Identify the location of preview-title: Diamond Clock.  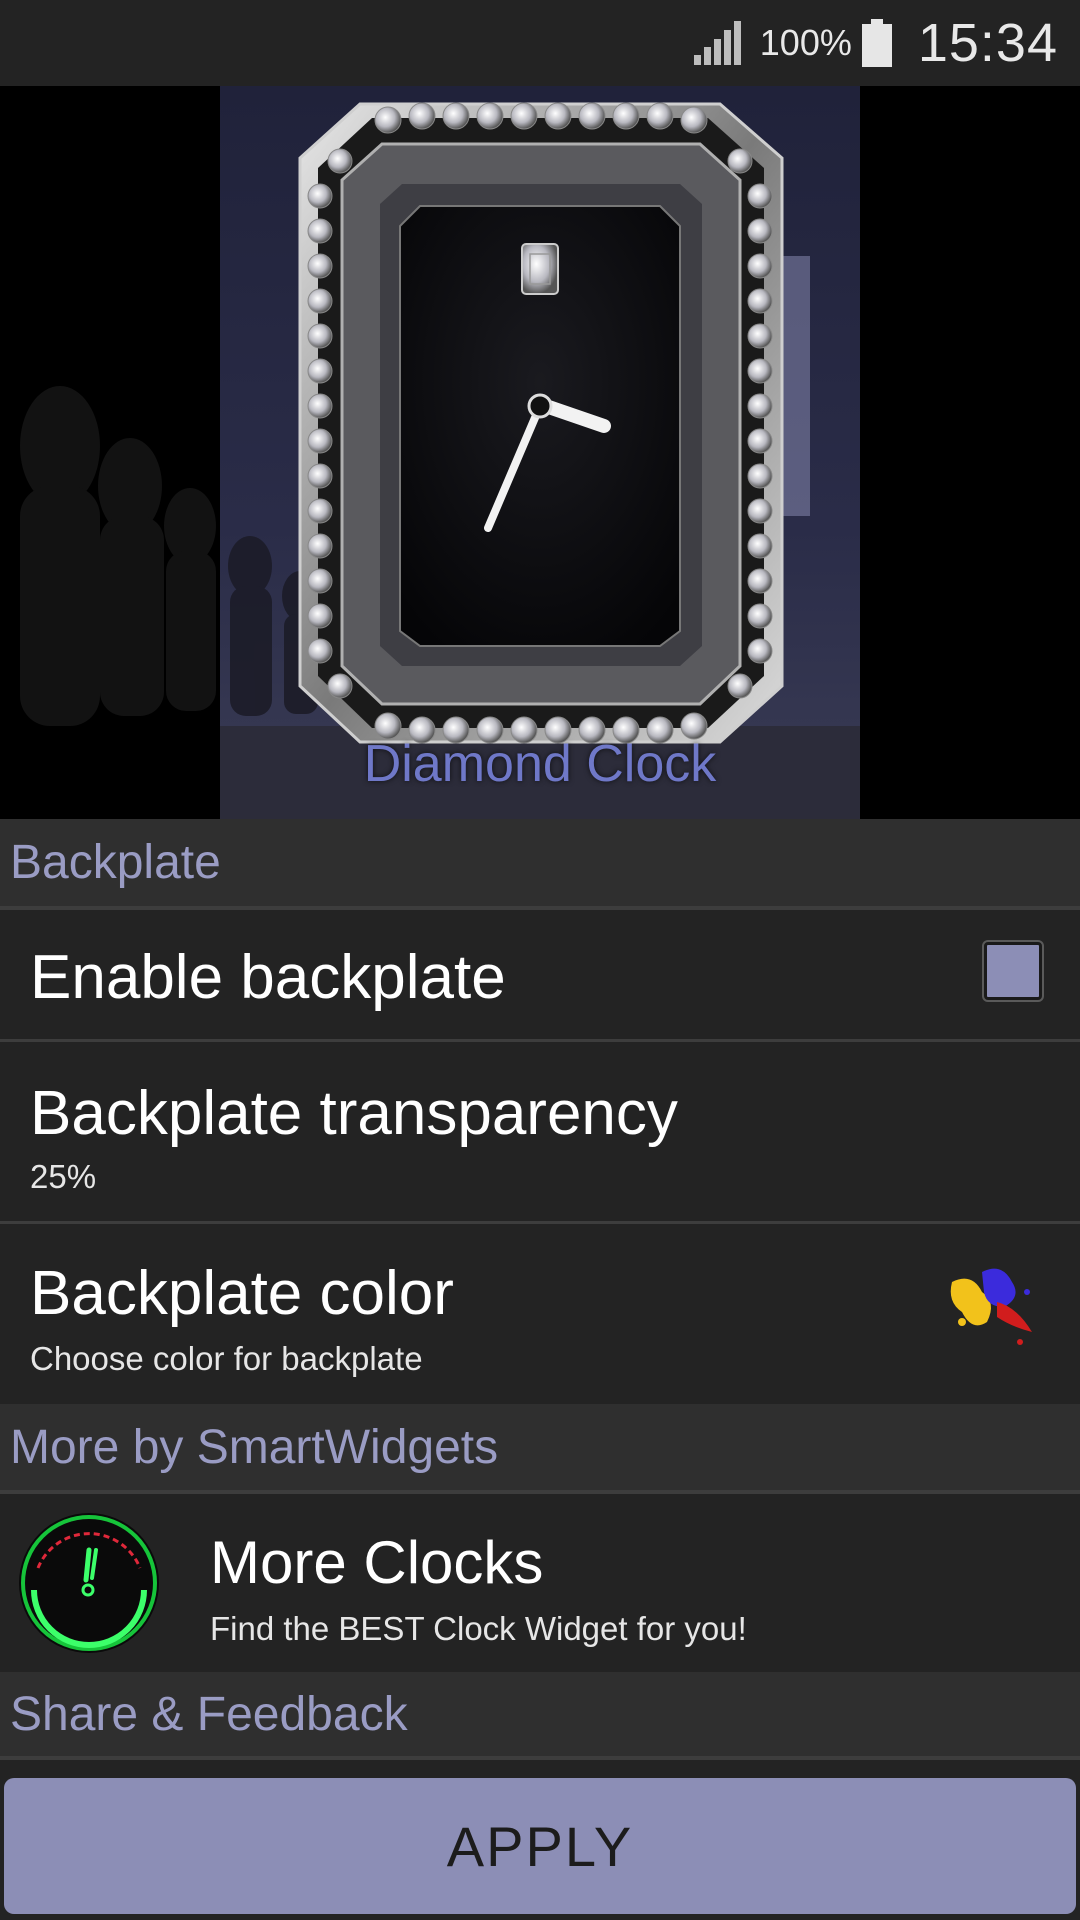
(540, 764).